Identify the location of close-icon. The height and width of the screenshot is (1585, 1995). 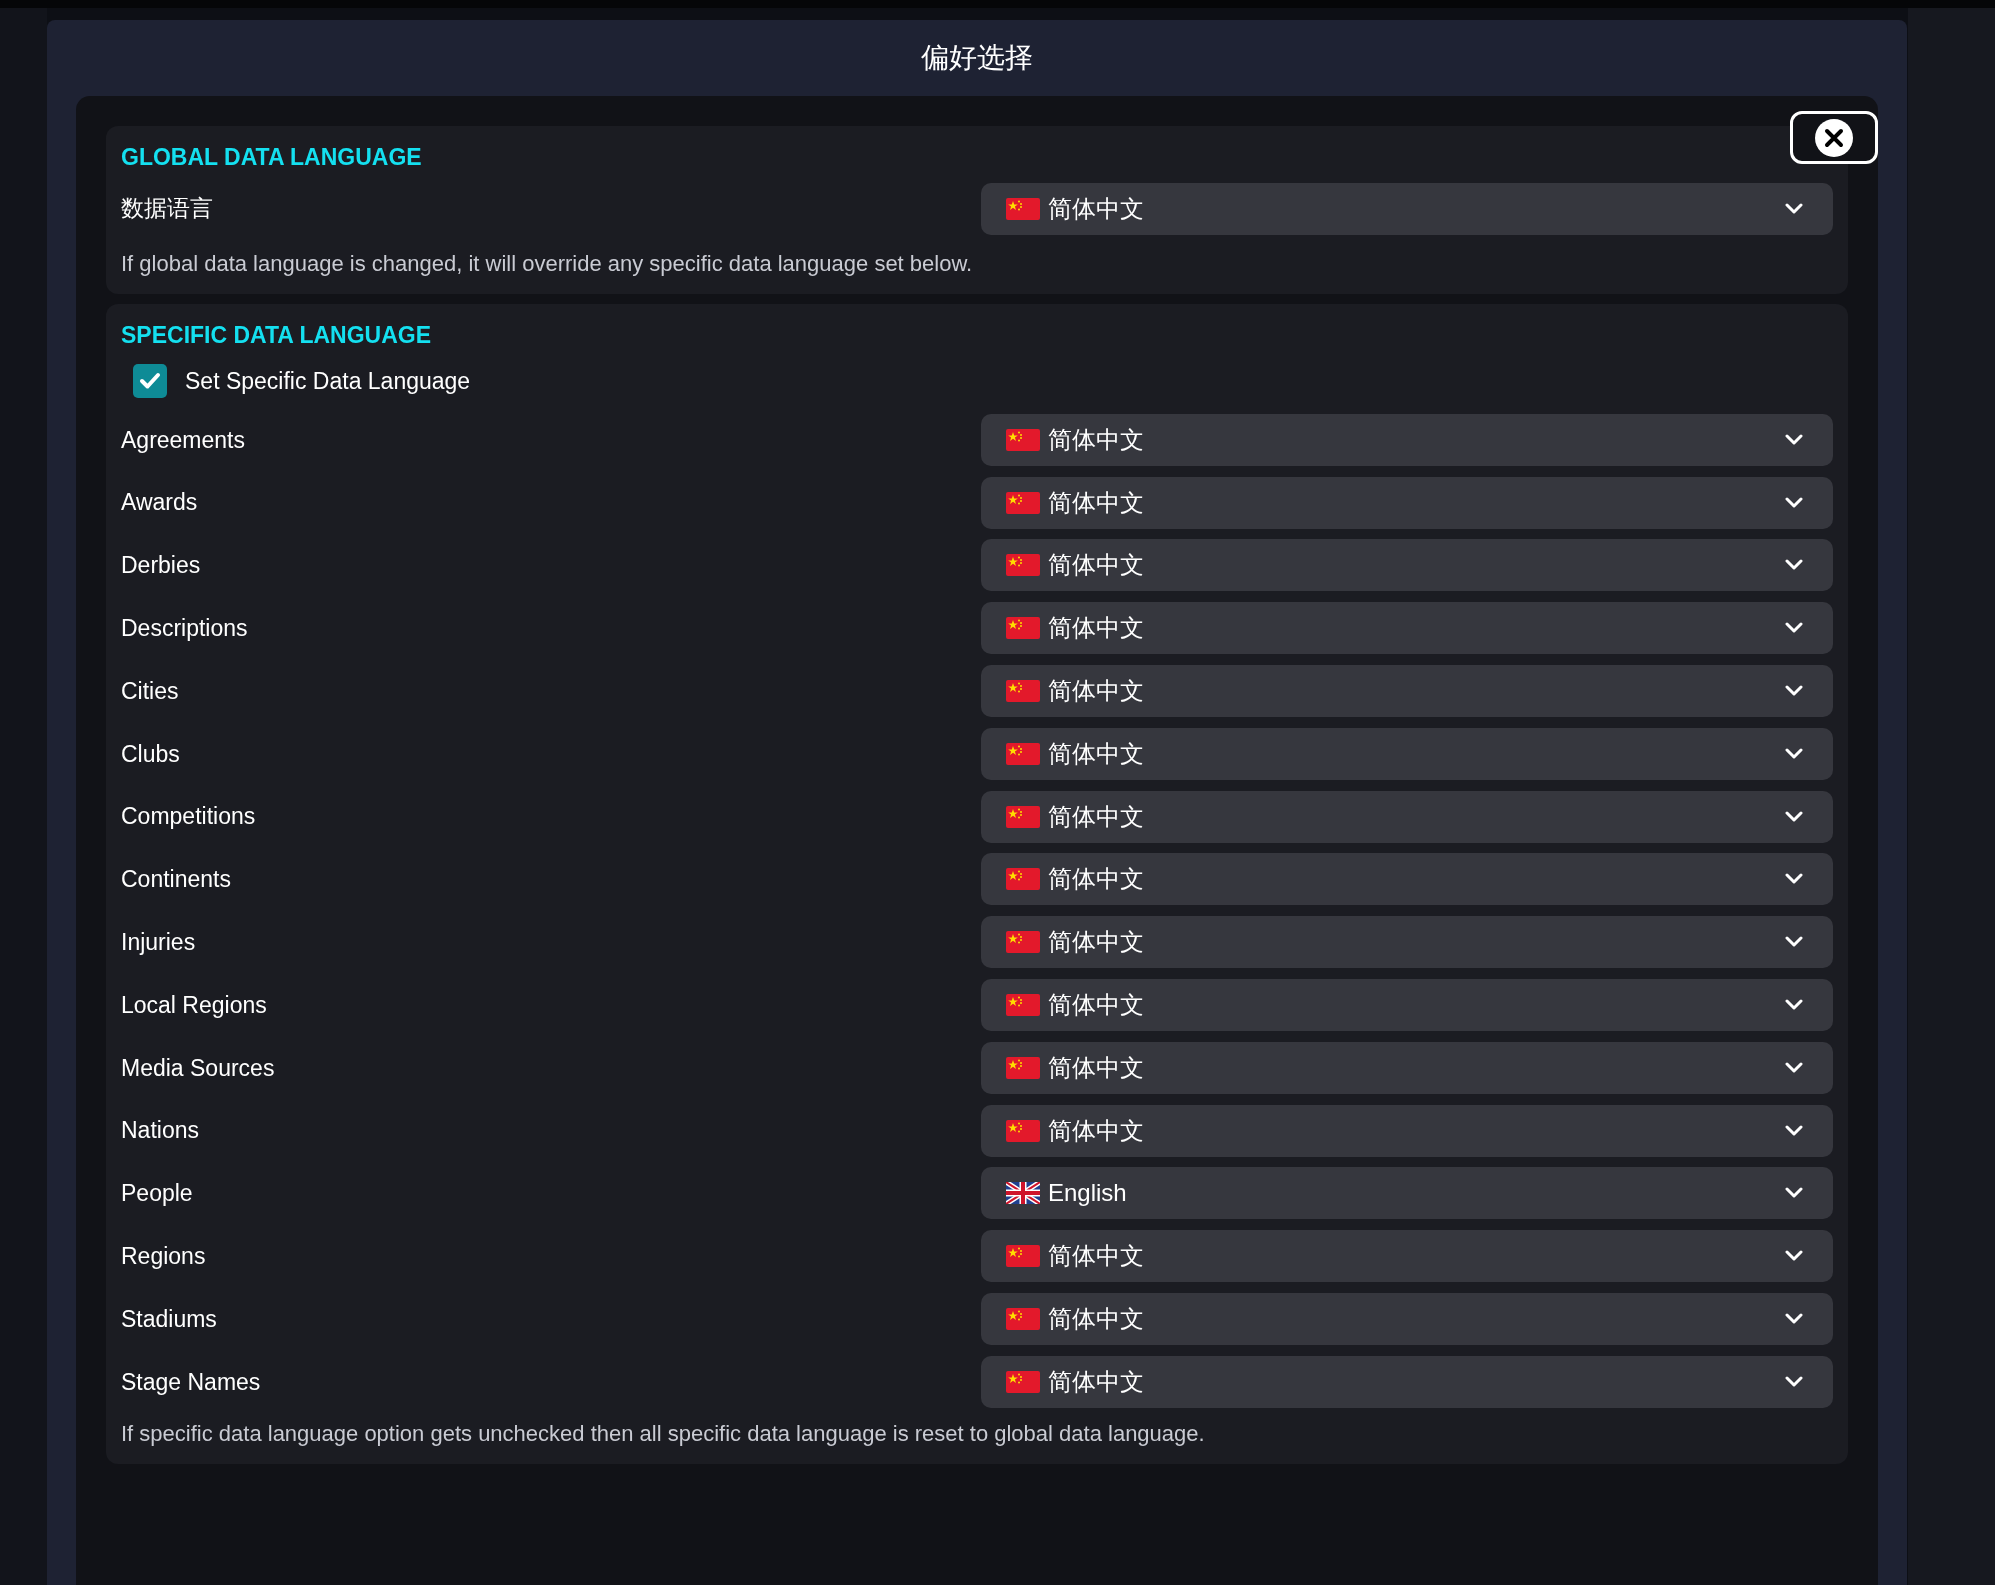
(1834, 137).